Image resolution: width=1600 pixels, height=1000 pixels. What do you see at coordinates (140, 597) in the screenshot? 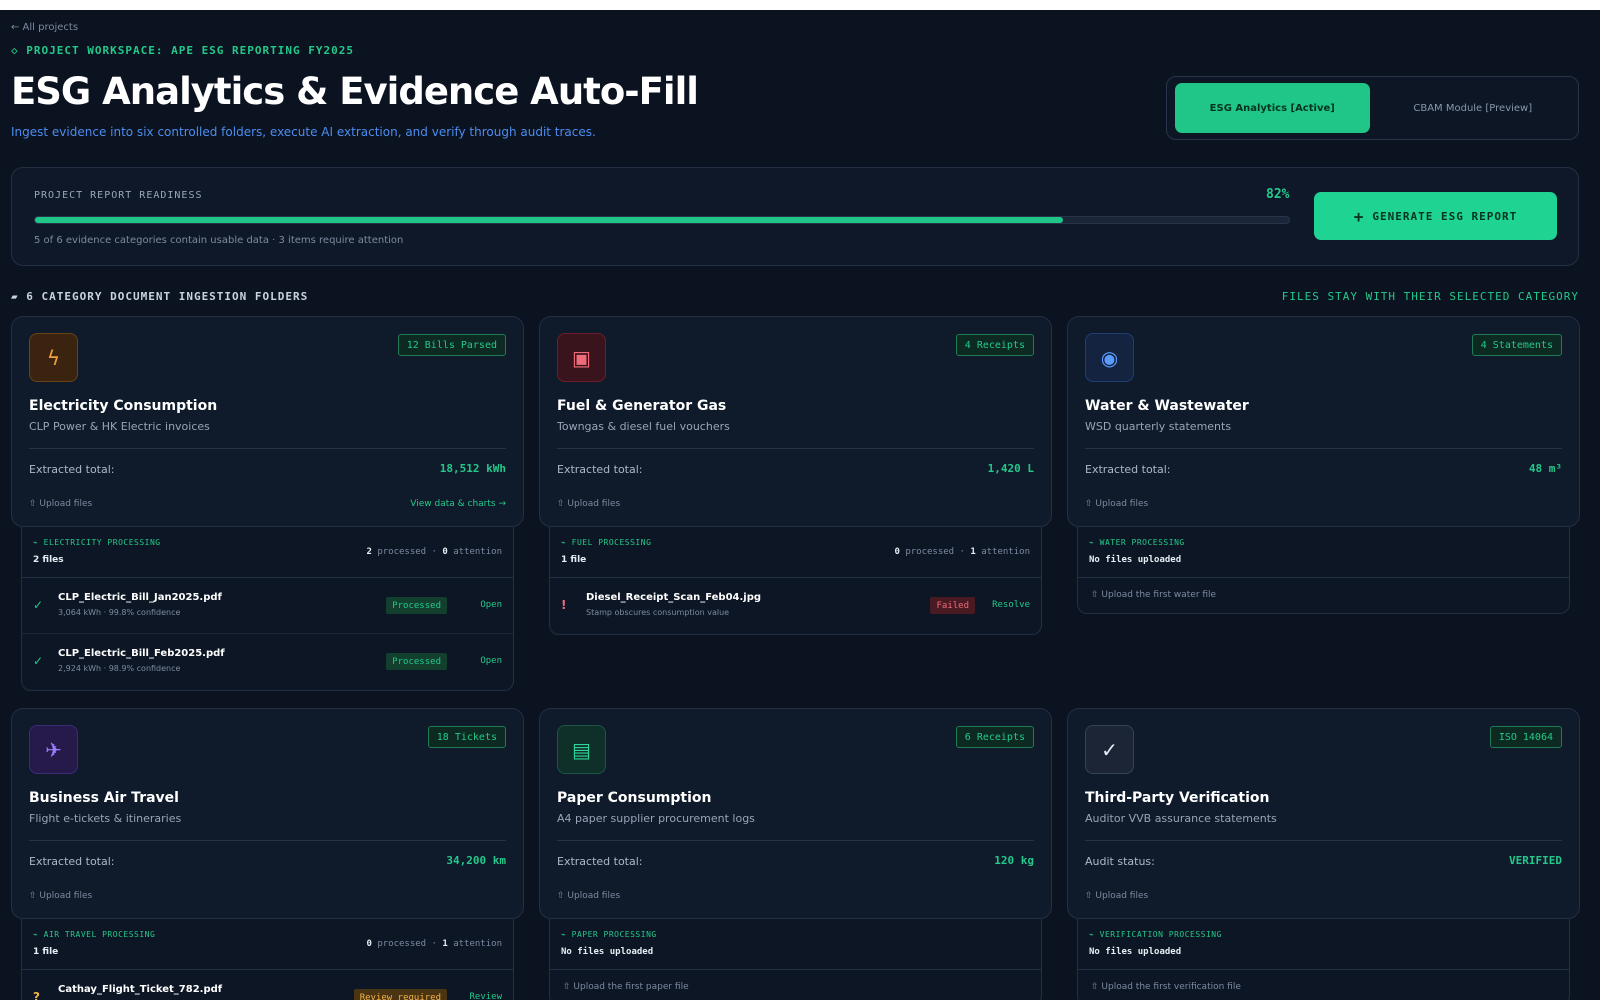
I see `file-name: CLP_Electric_Bill_Jan2025.pdf` at bounding box center [140, 597].